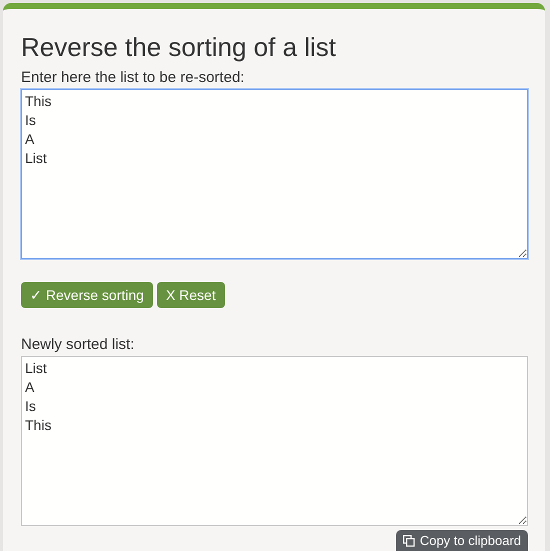 The image size is (550, 551). Describe the element at coordinates (78, 345) in the screenshot. I see `output-label: Newly sorted list:` at that location.